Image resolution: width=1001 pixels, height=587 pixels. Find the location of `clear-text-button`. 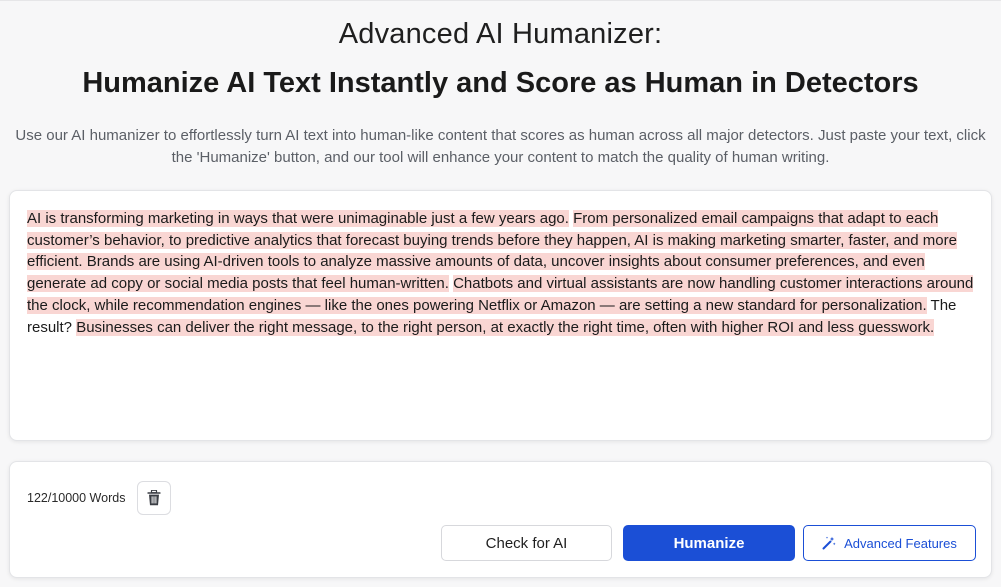

clear-text-button is located at coordinates (154, 498).